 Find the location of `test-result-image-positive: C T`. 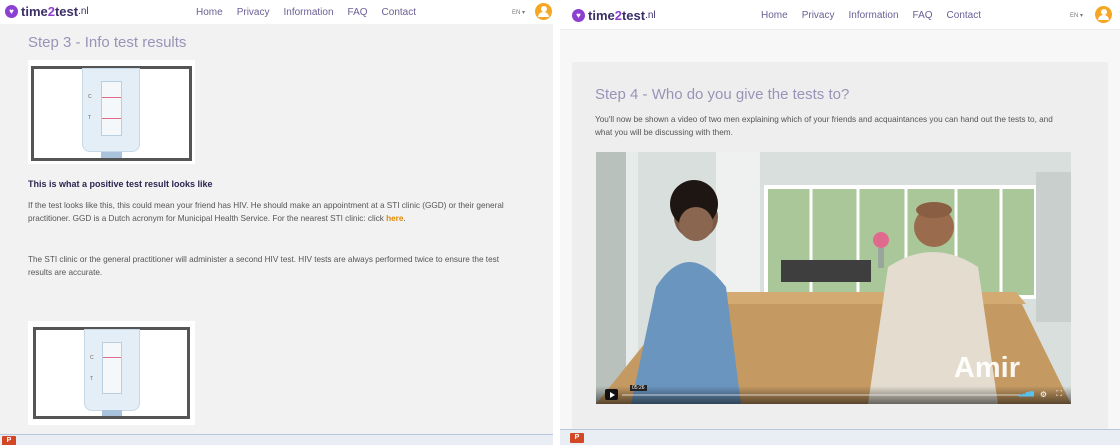

test-result-image-positive: C T is located at coordinates (111, 112).